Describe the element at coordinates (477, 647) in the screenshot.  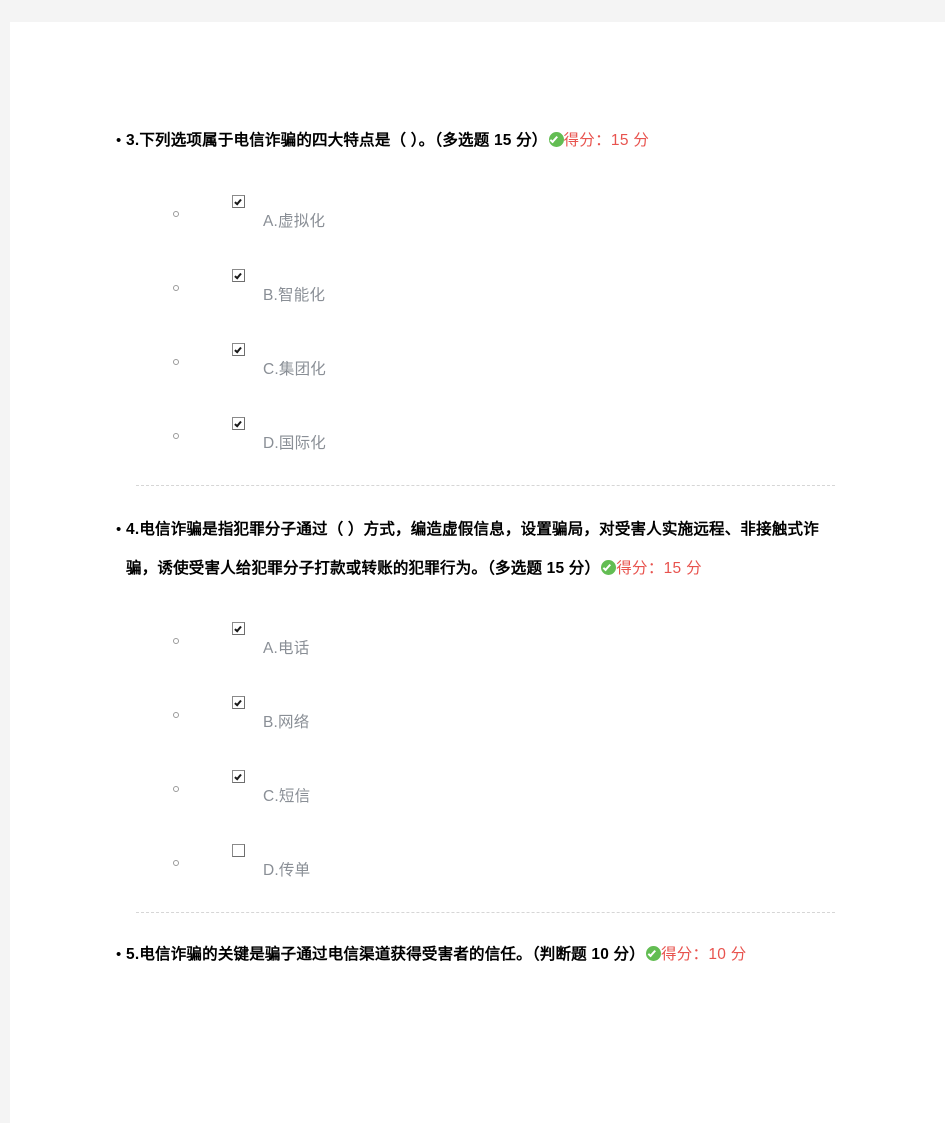
I see `option-item: A.电话` at that location.